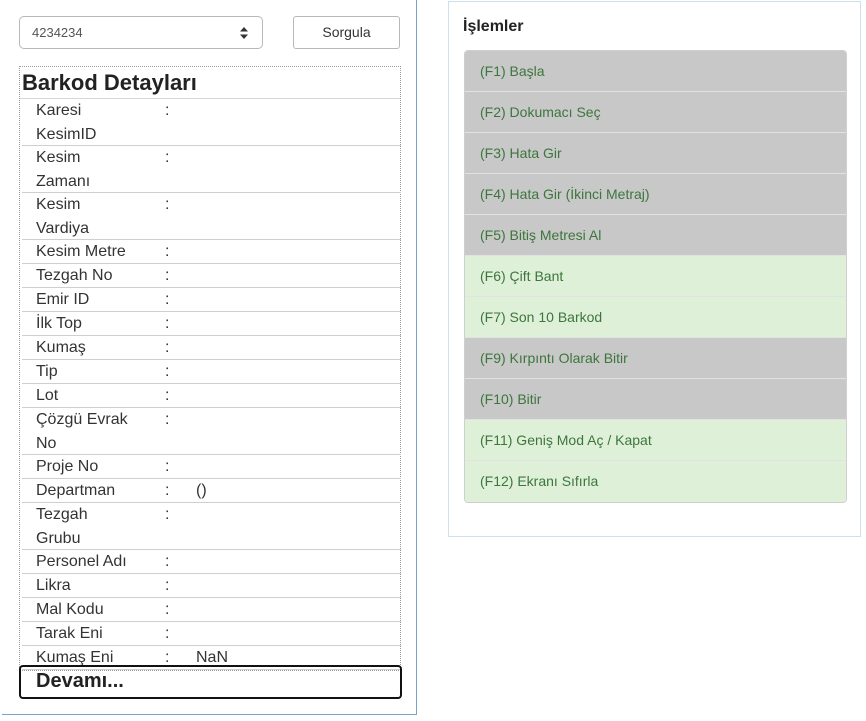  I want to click on detail-label: Departman, so click(76, 490).